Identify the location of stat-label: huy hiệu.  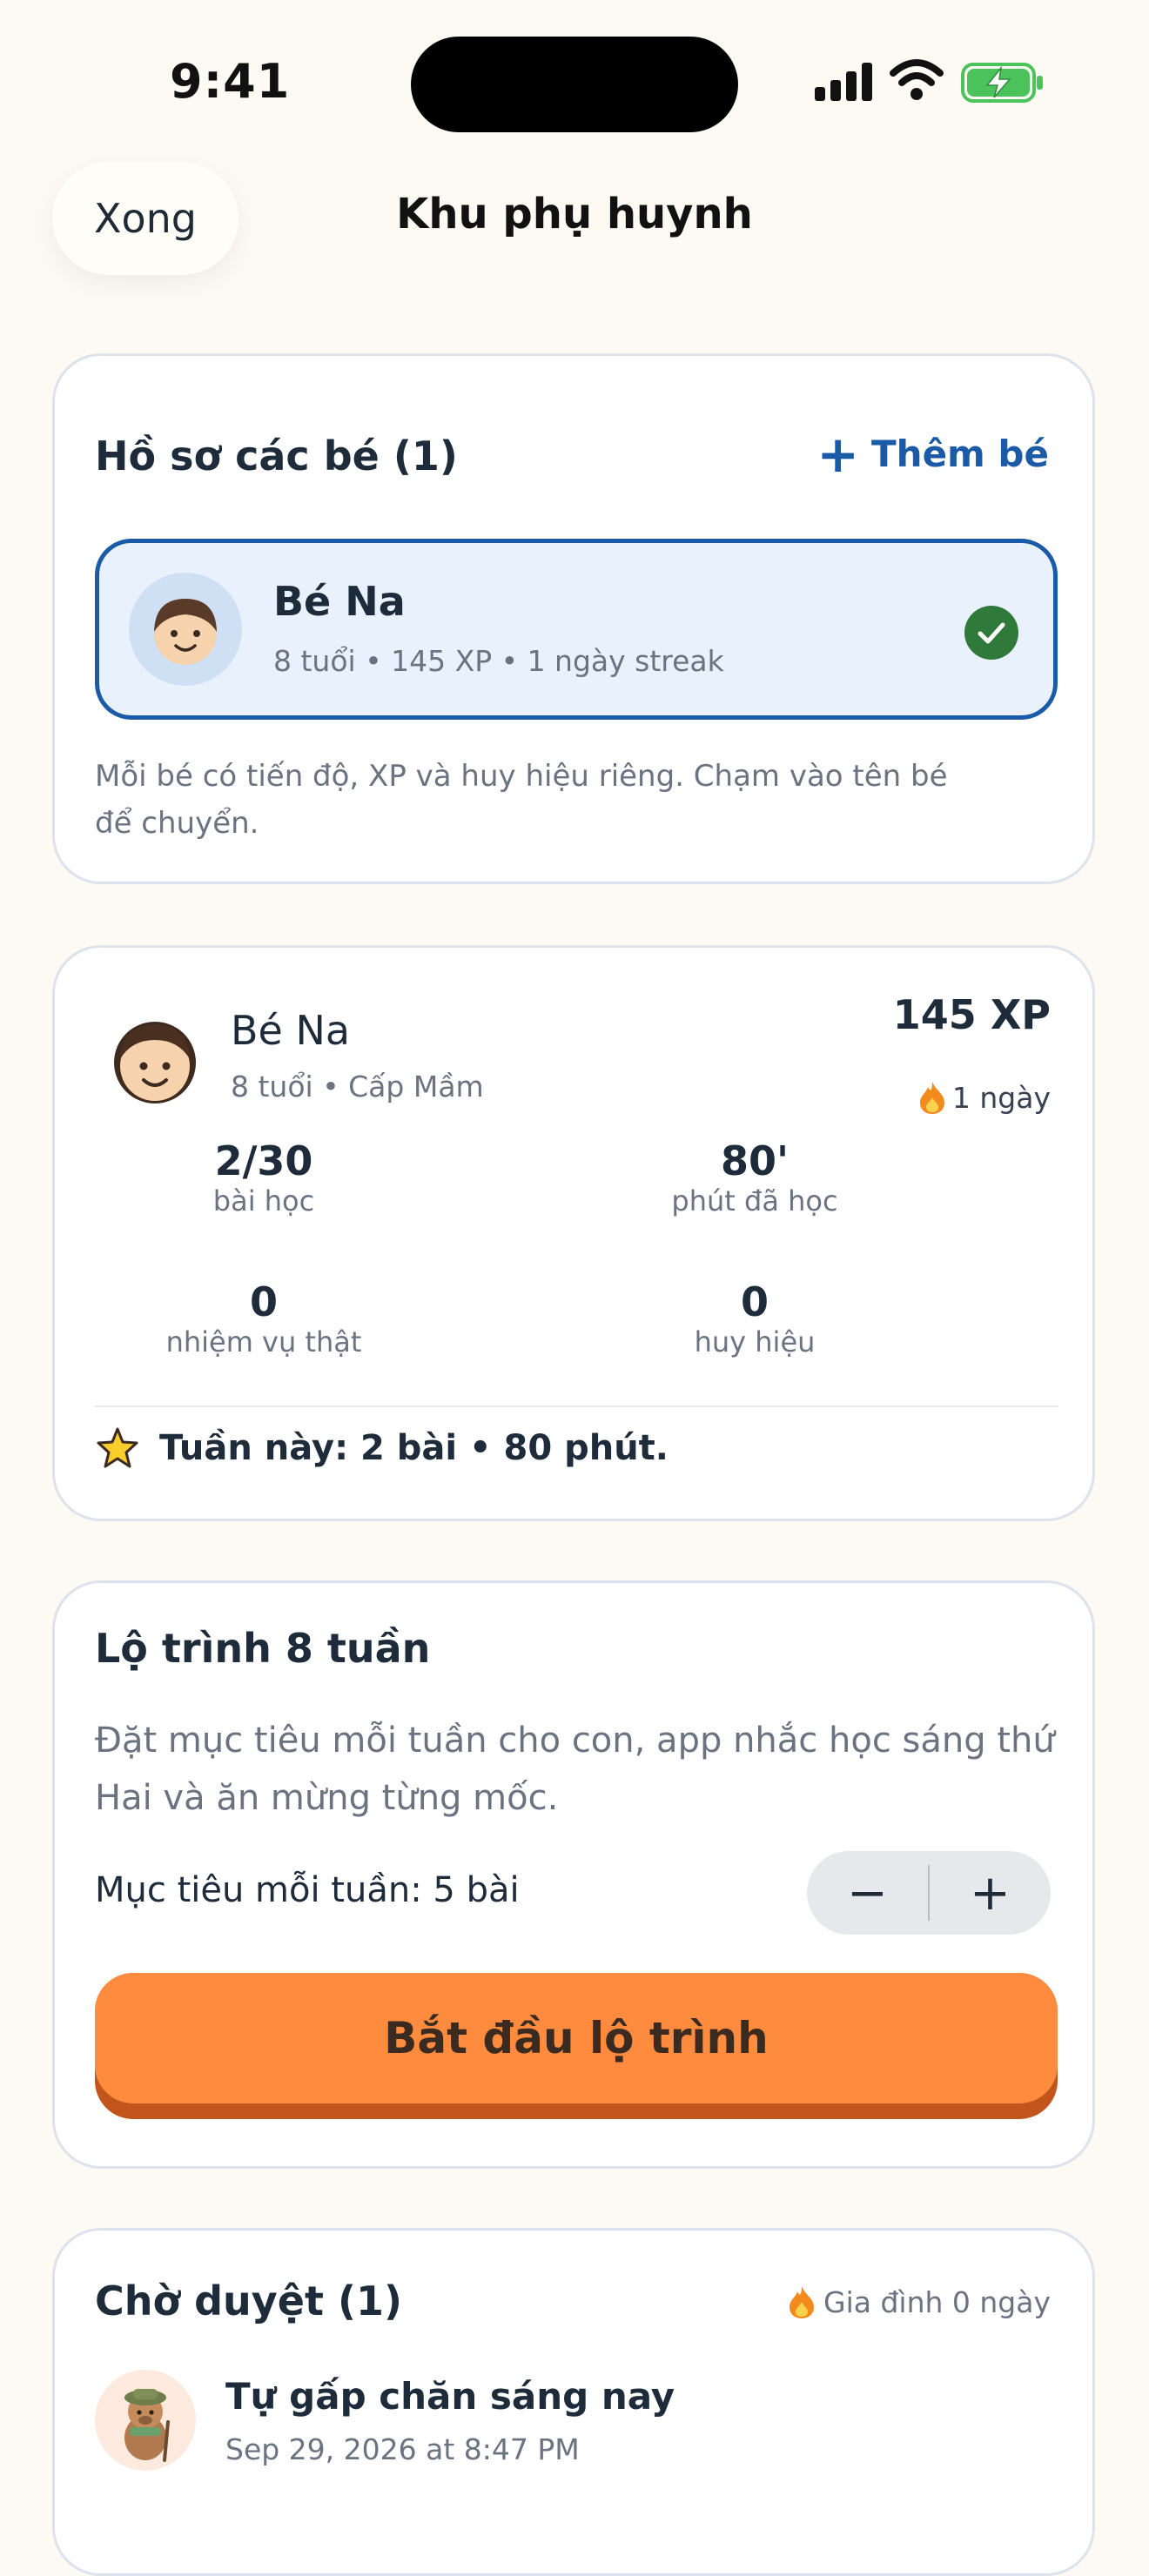
(755, 1342).